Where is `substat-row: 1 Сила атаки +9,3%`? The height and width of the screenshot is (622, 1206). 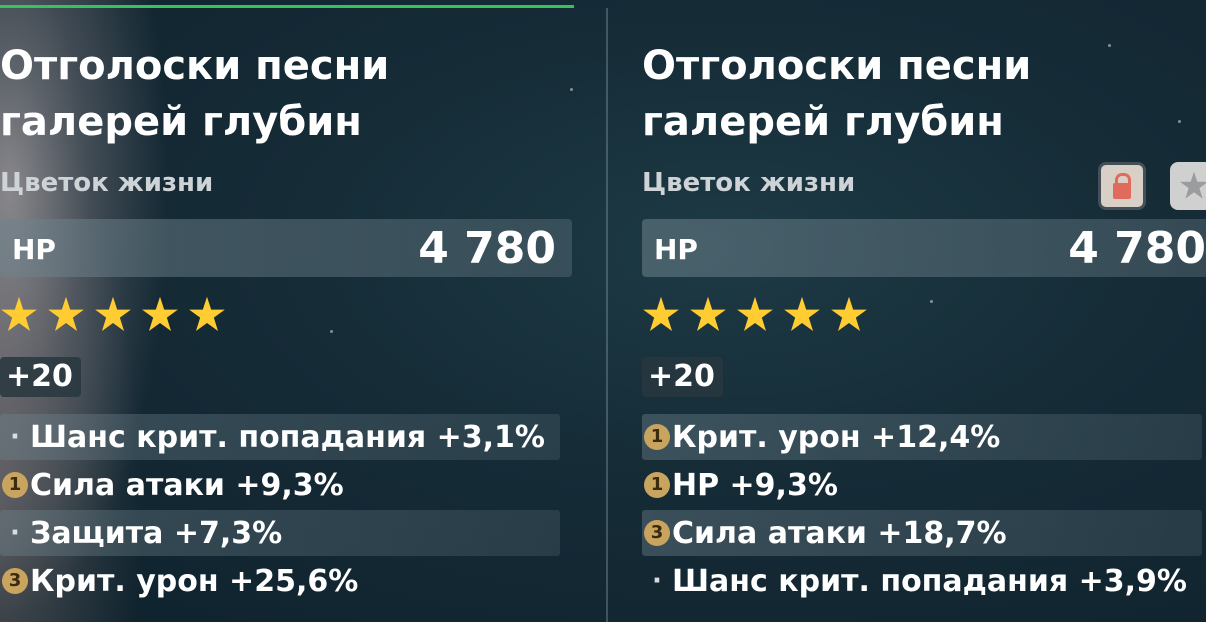
substat-row: 1 Сила атаки +9,3% is located at coordinates (280, 485).